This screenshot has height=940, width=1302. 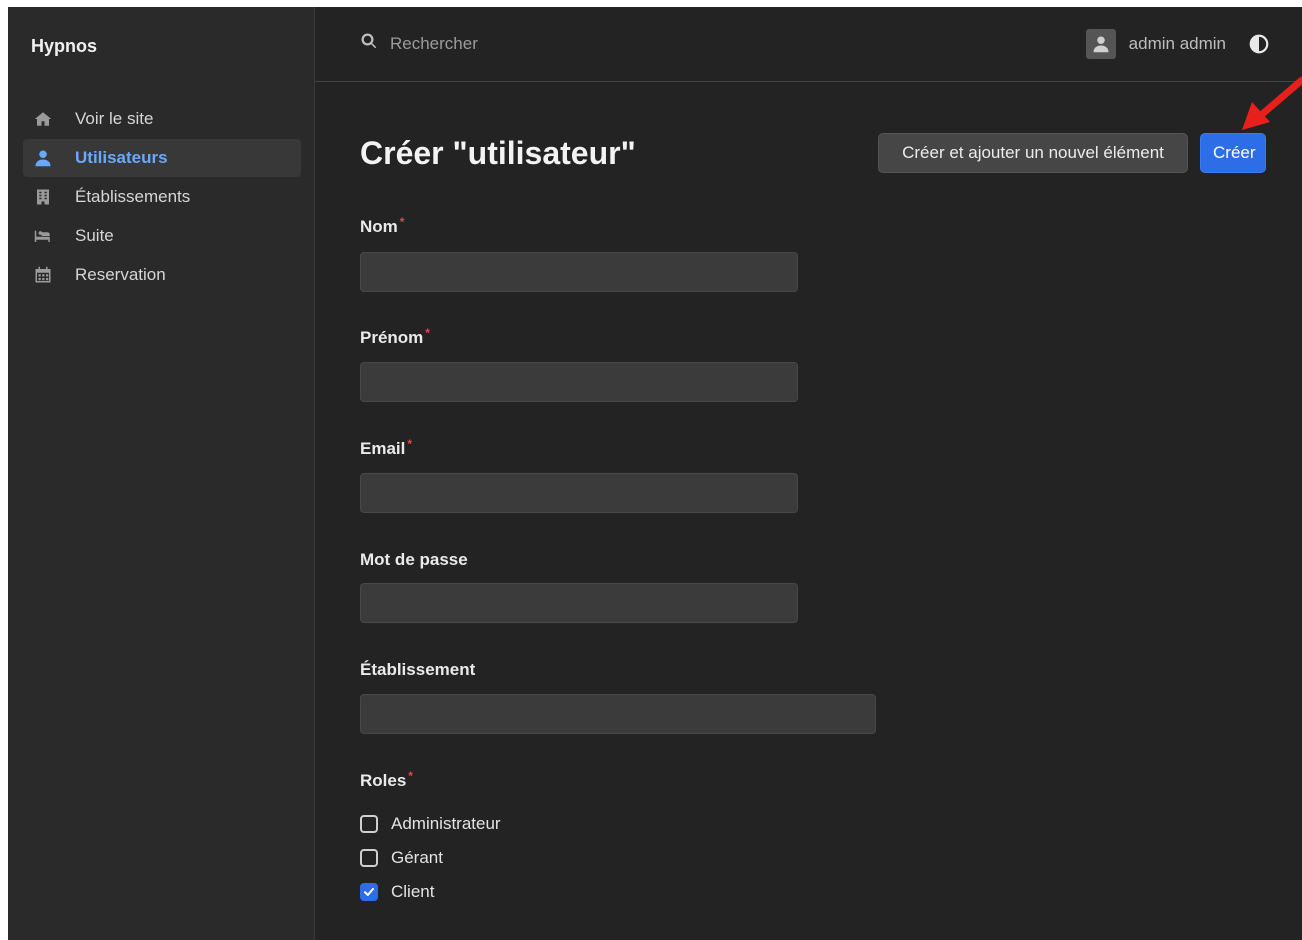 What do you see at coordinates (579, 272) in the screenshot?
I see `nom-input` at bounding box center [579, 272].